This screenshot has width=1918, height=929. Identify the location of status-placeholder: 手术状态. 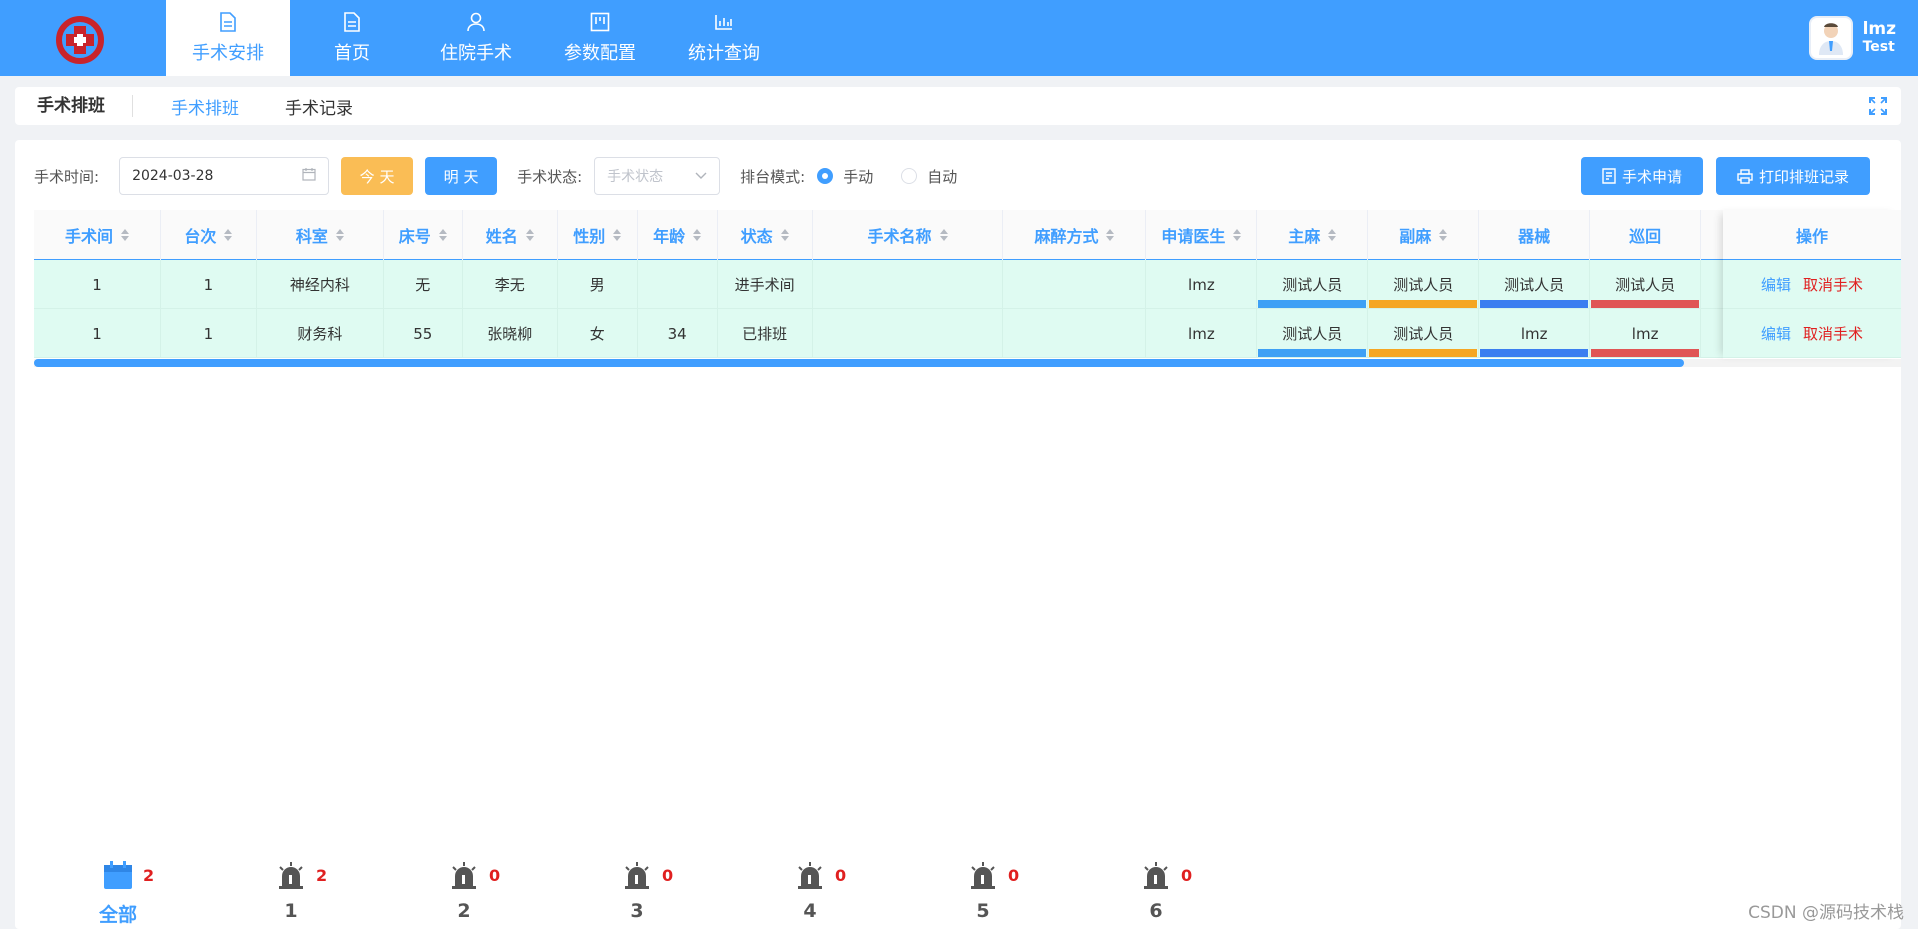
(635, 177).